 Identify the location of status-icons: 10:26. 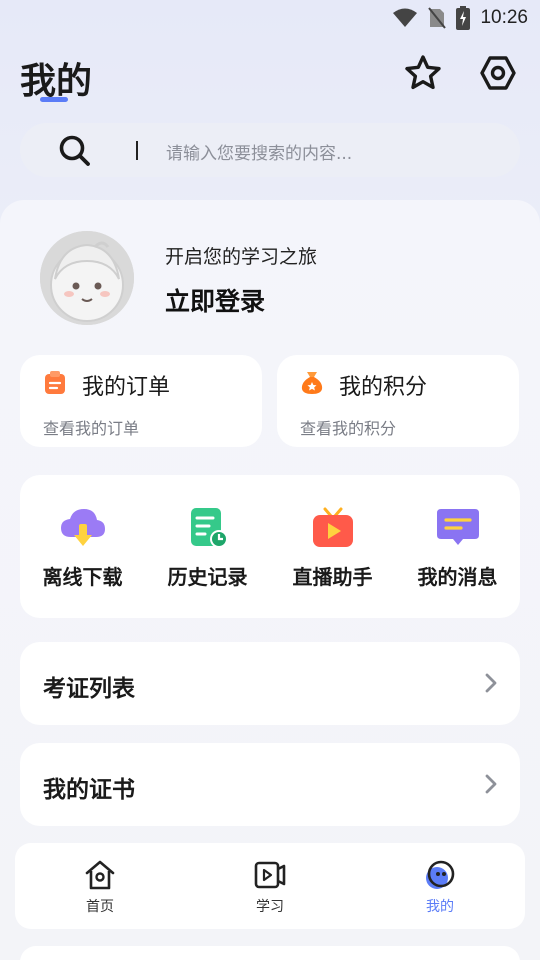
(460, 18).